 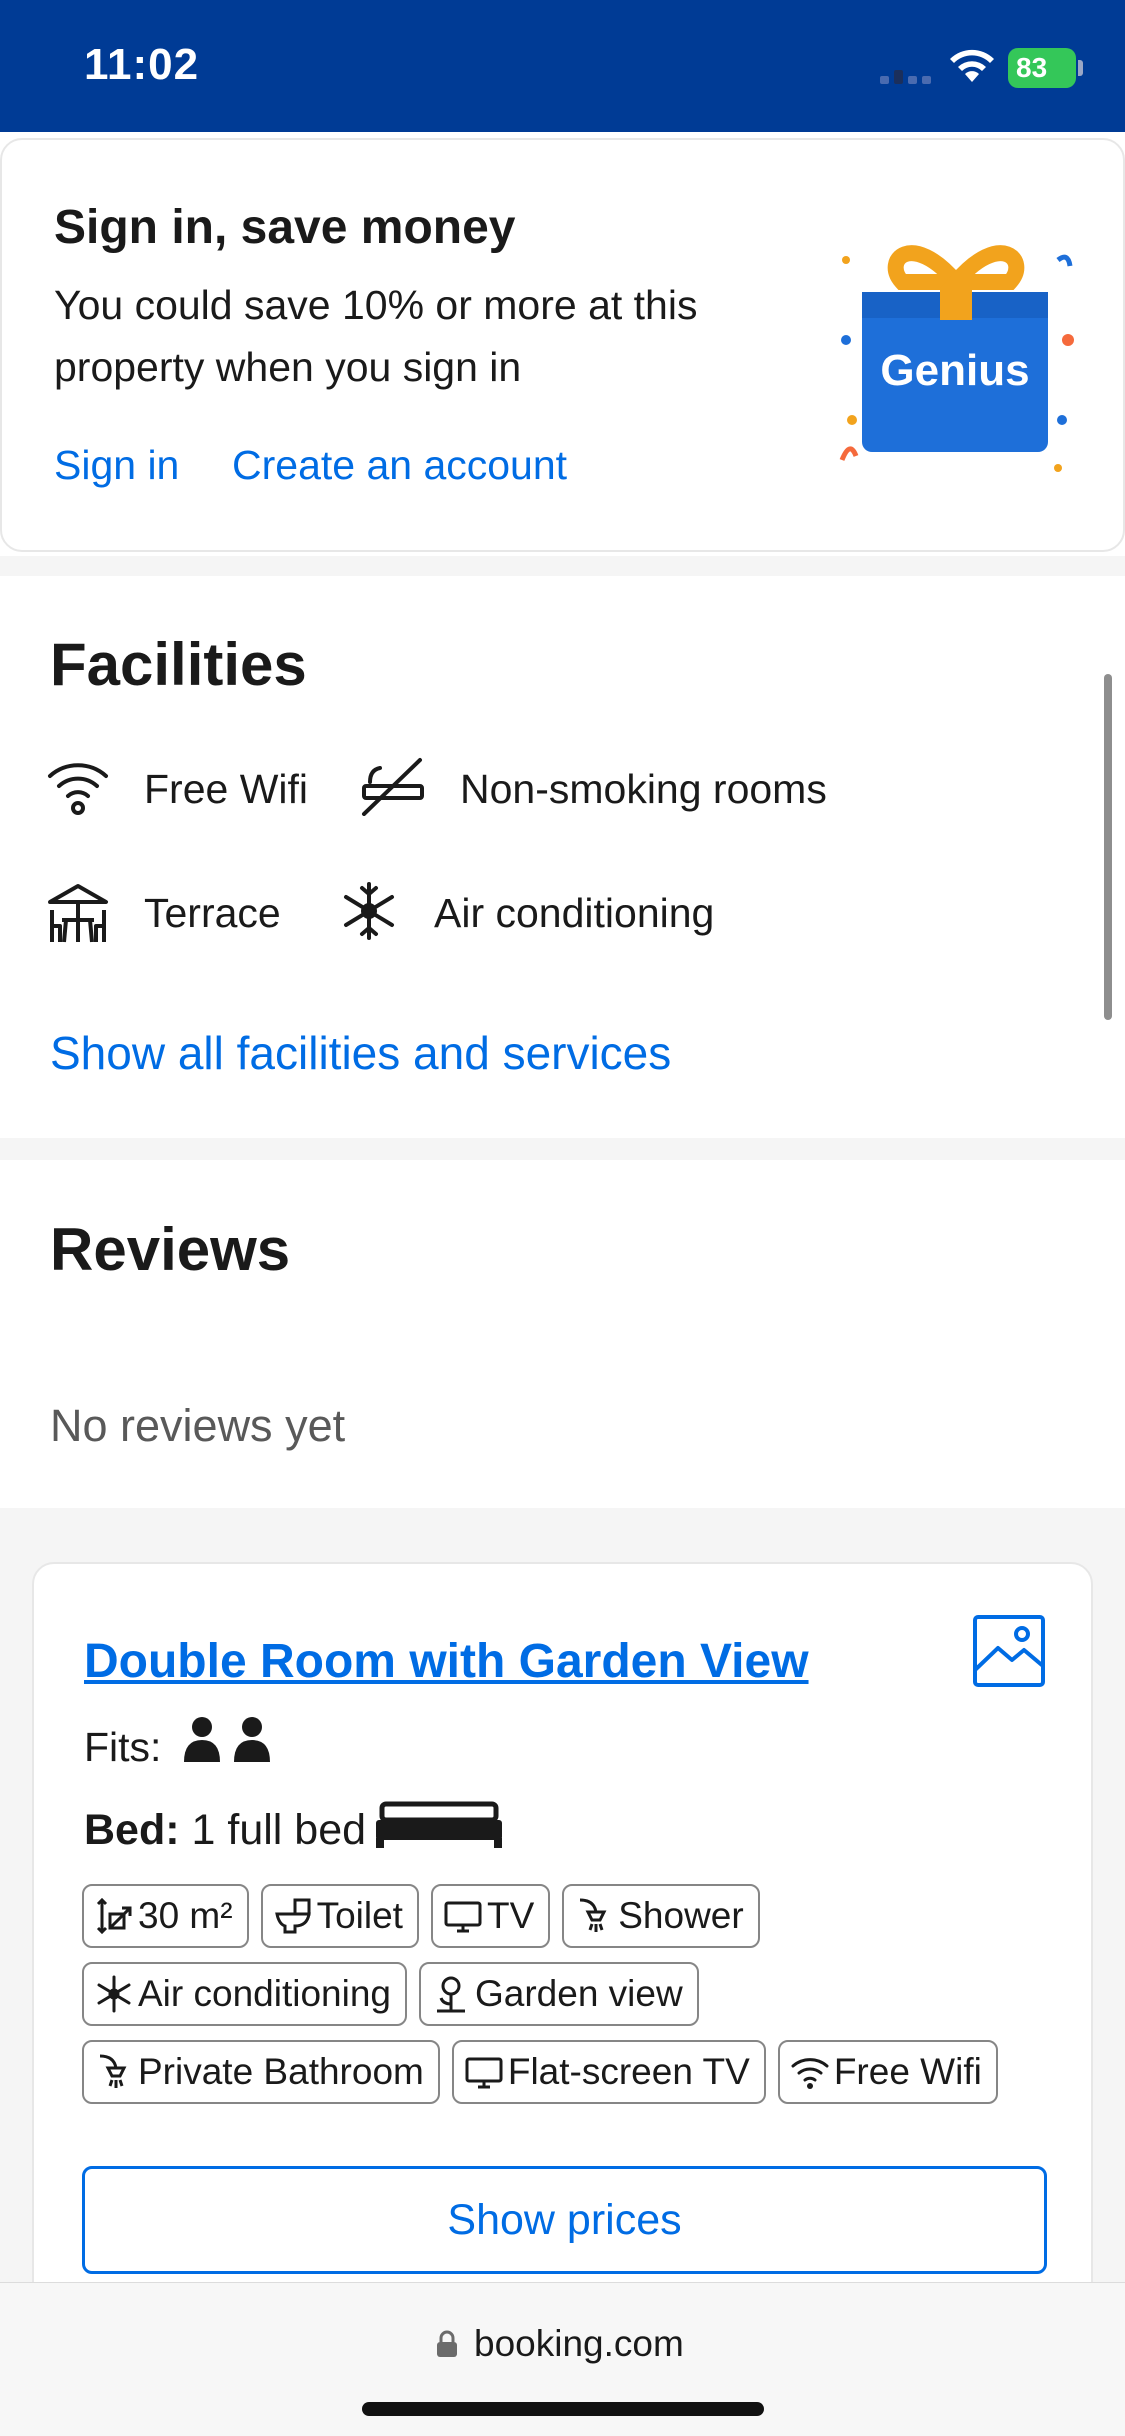 I want to click on battery-indicator: 83, so click(x=1042, y=68).